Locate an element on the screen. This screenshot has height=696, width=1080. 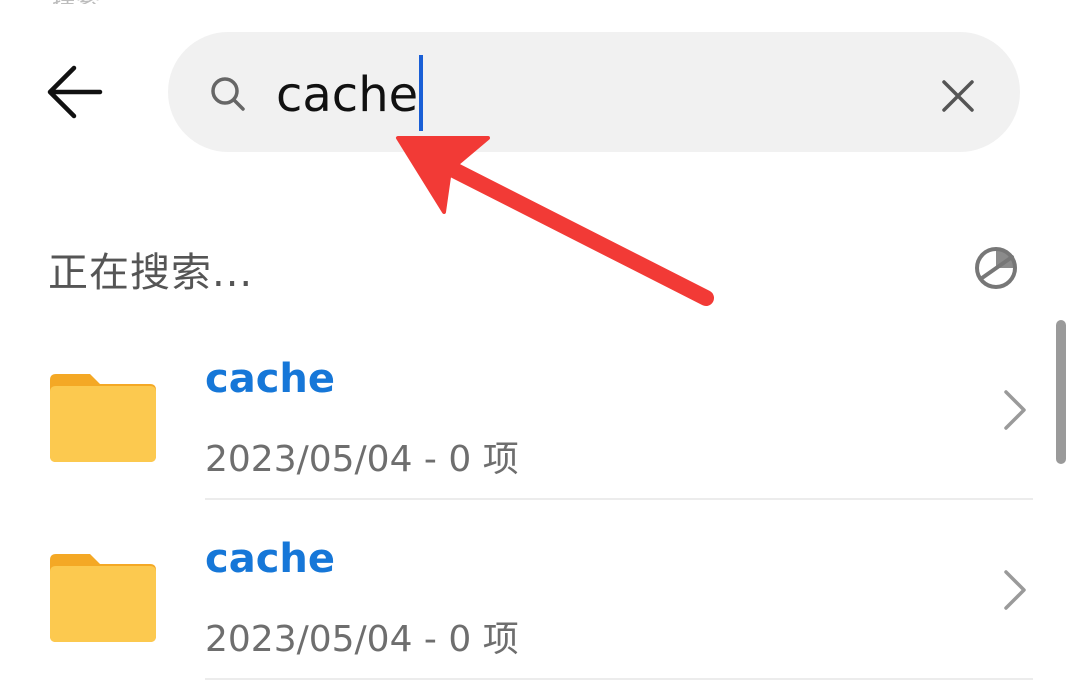
text-caret is located at coordinates (421, 93).